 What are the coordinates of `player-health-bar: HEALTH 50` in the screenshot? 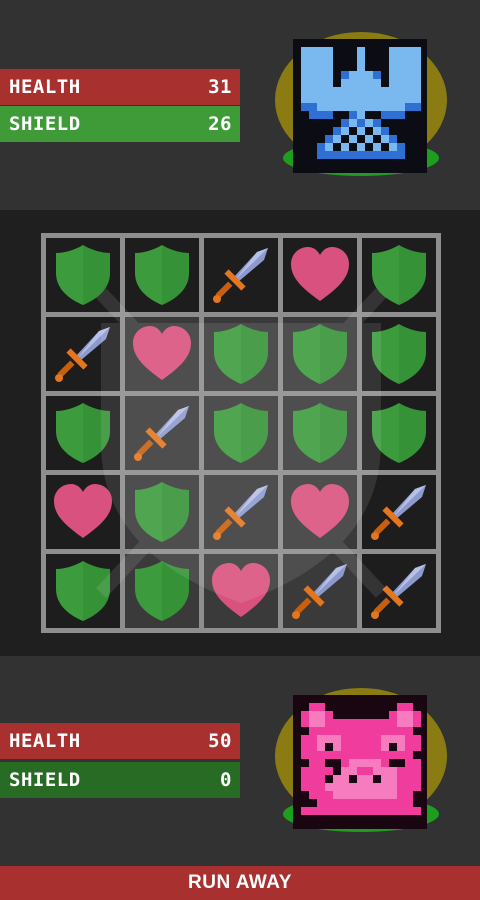 It's located at (120, 741).